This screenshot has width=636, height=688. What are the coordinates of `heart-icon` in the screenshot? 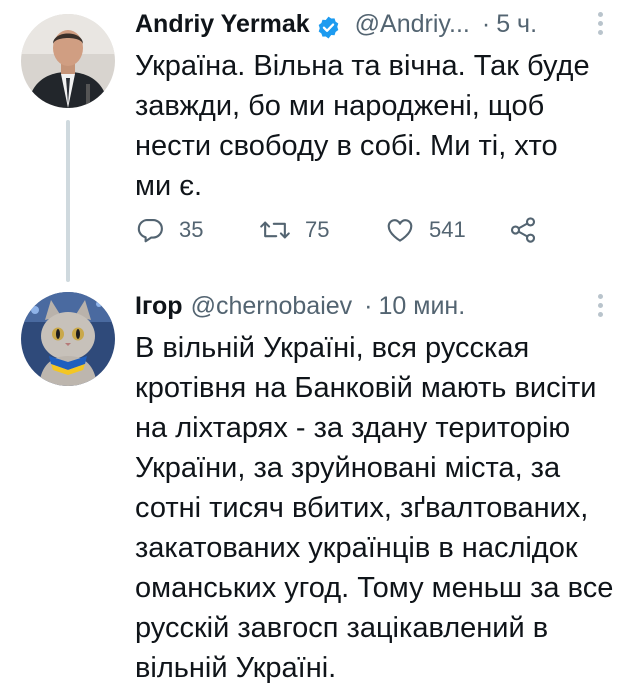 It's located at (400, 230).